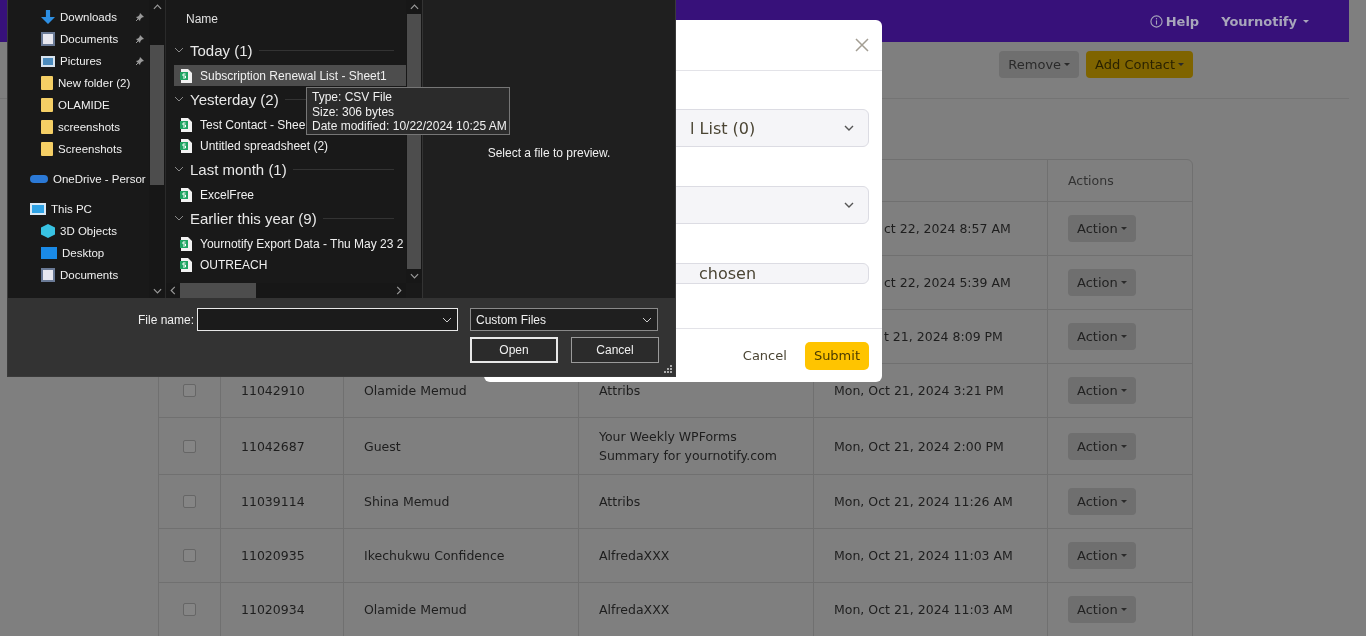 The width and height of the screenshot is (1366, 636). Describe the element at coordinates (173, 290) in the screenshot. I see `scroll-left-icon` at that location.